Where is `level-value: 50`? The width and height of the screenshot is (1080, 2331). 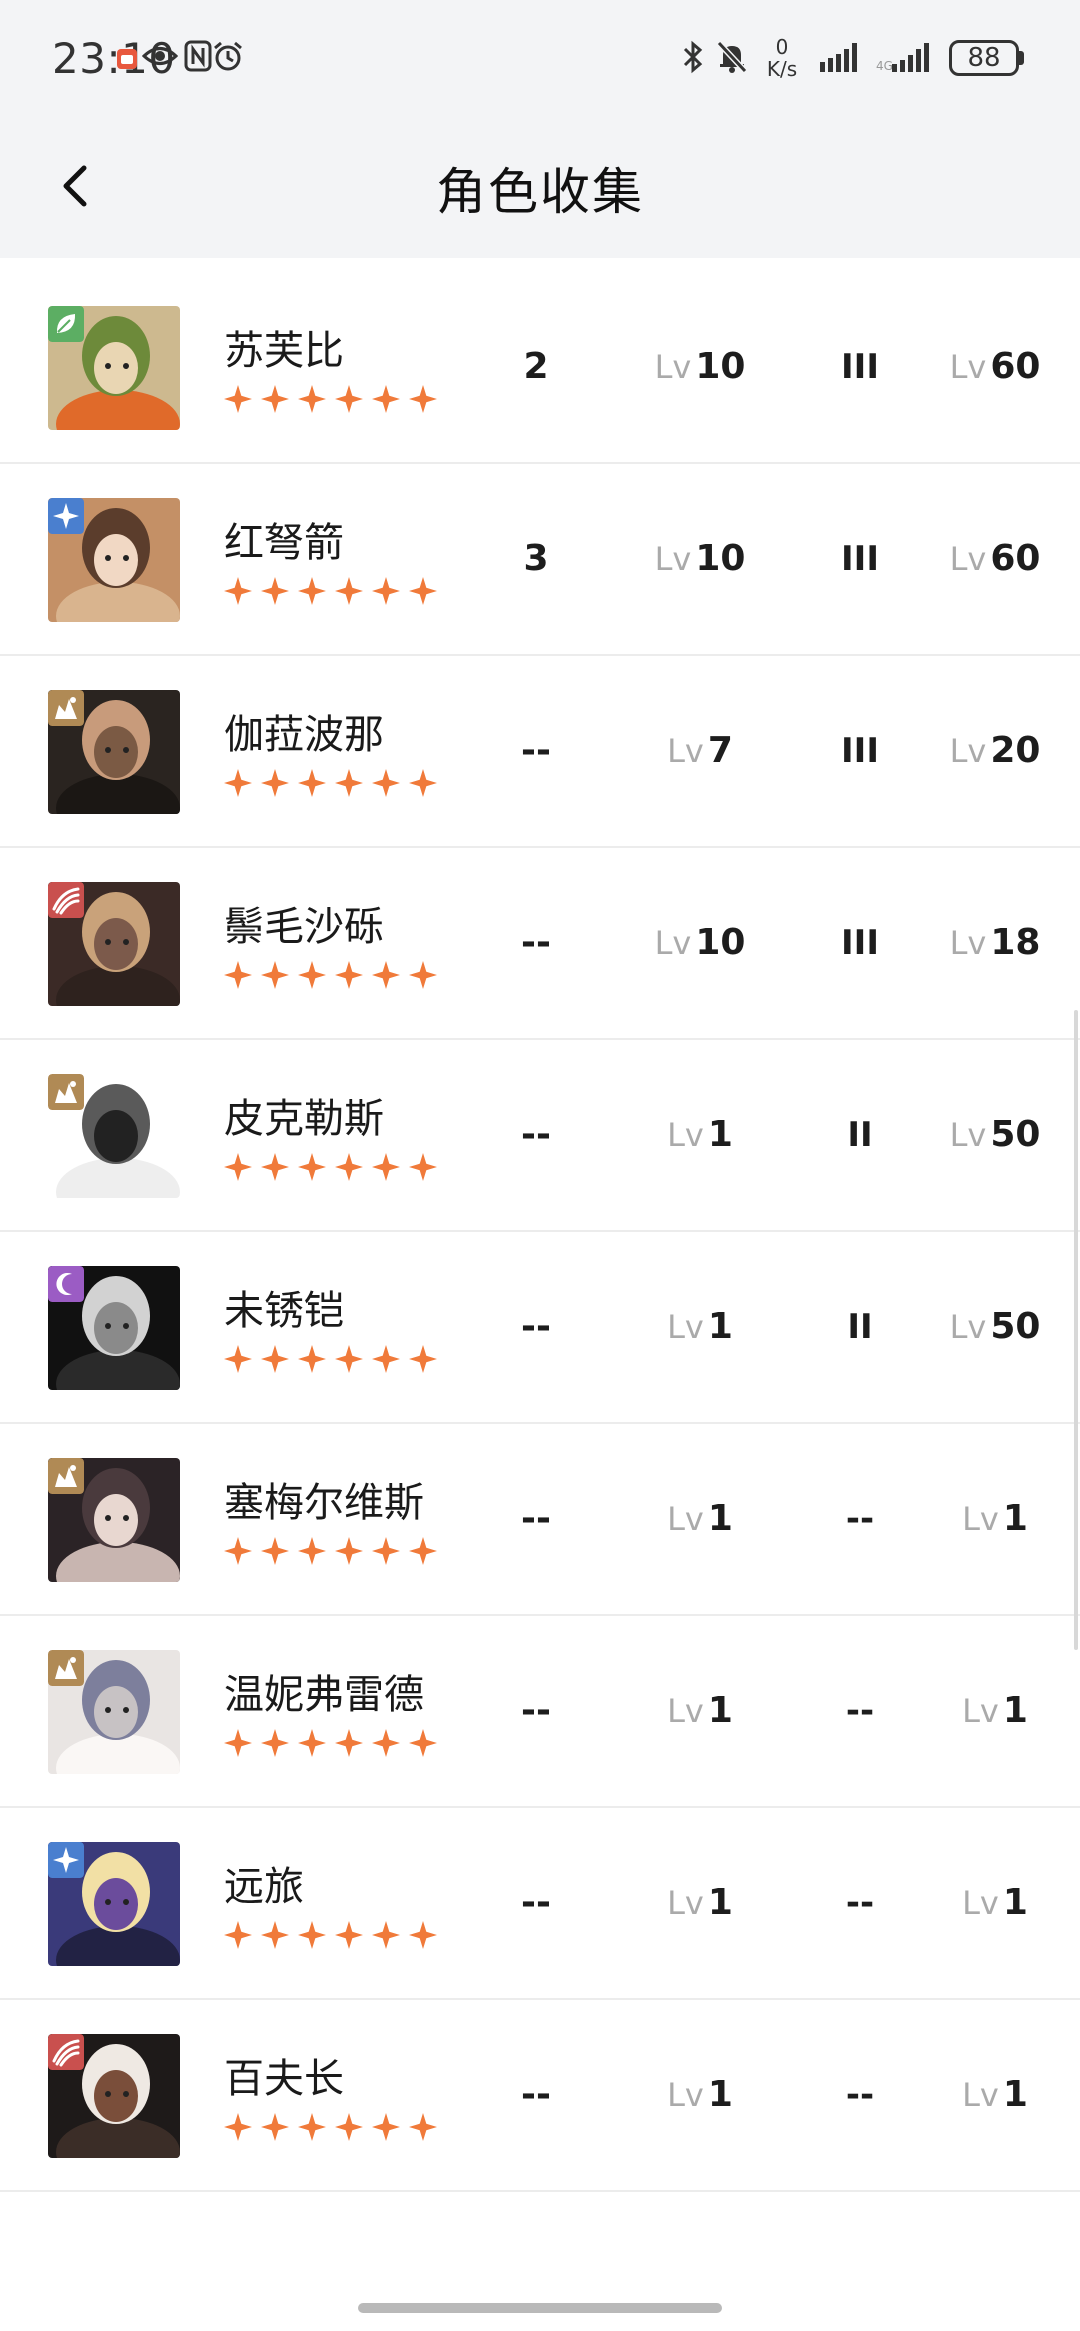 level-value: 50 is located at coordinates (1015, 1326).